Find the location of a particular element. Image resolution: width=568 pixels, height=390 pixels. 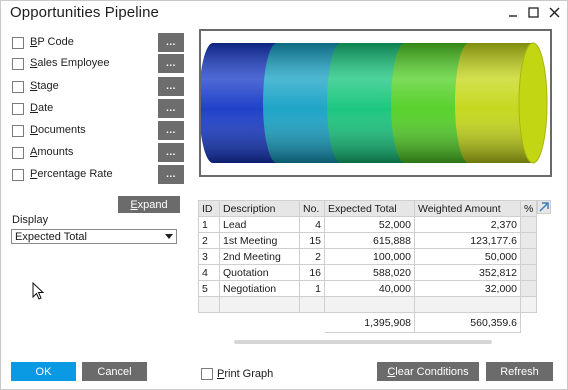

cell-weighted-amount: 2,370 is located at coordinates (467, 224).